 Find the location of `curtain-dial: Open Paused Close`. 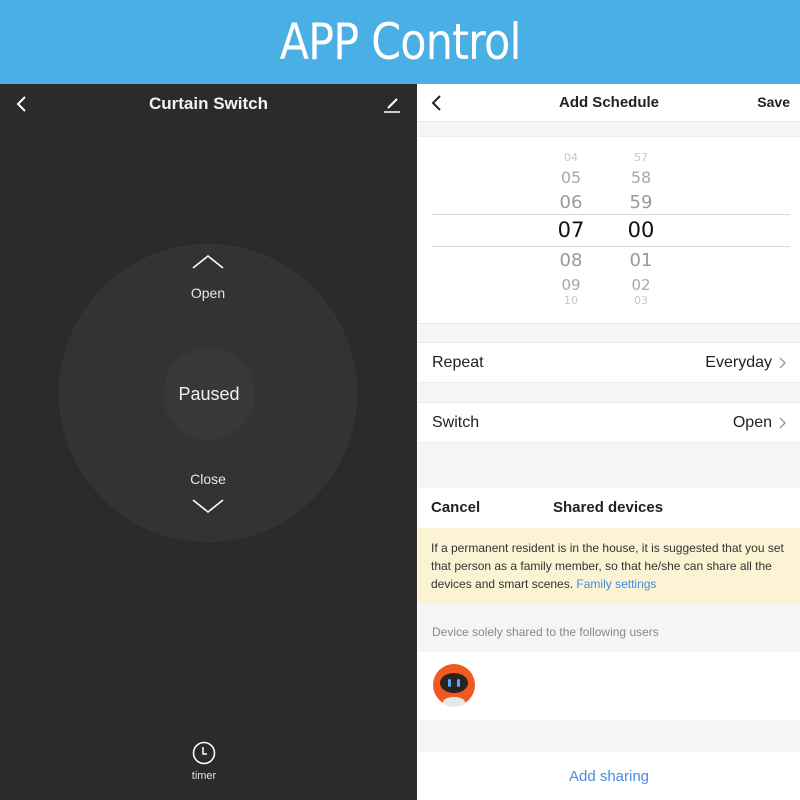

curtain-dial: Open Paused Close is located at coordinates (208, 393).